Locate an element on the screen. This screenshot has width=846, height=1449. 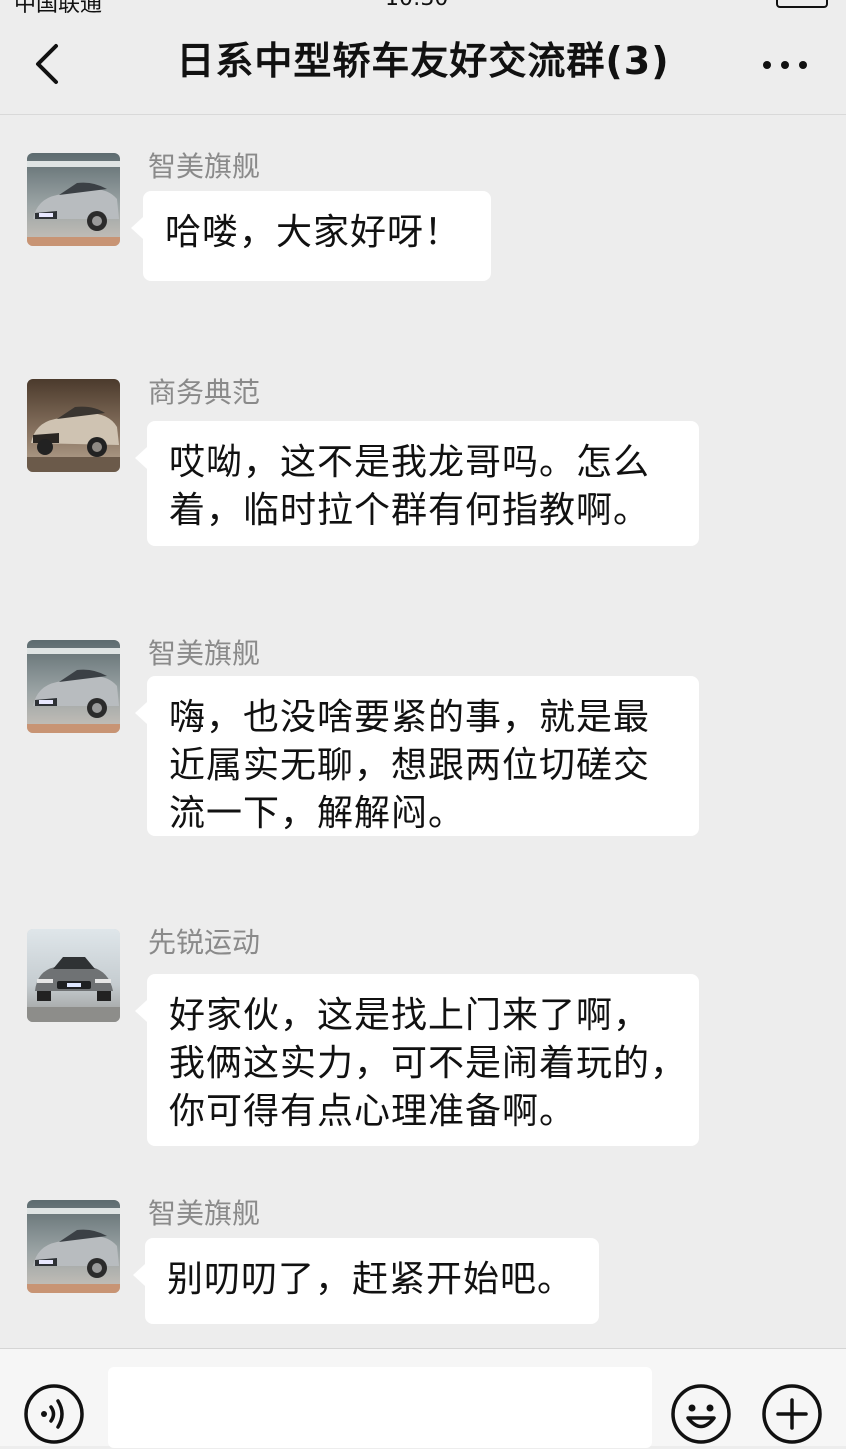
message-bubble: 好家伙，这是找上门来了啊， 我俩这实力，可不是闹着玩的， 你可得有点心理准备啊。 is located at coordinates (417, 1060).